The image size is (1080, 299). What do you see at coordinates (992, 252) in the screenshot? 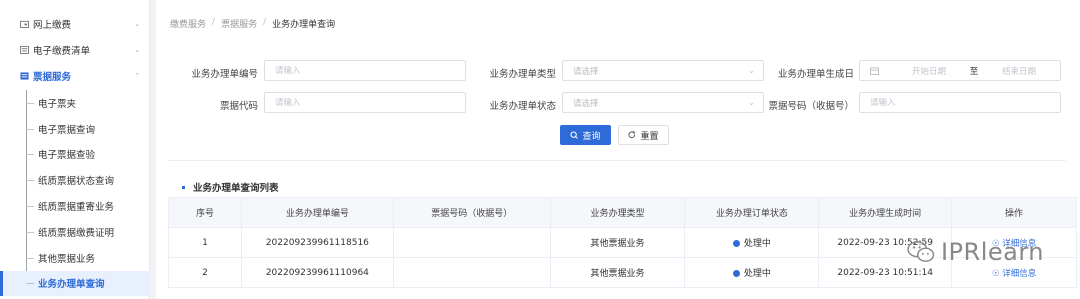
I see `watermark-text: IPRlearn` at bounding box center [992, 252].